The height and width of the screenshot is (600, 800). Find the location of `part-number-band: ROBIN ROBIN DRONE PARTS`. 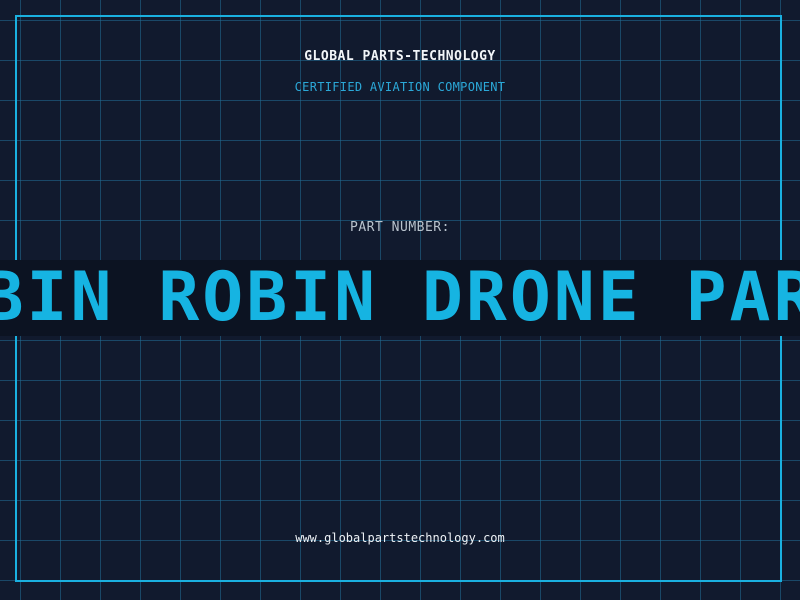

part-number-band: ROBIN ROBIN DRONE PARTS is located at coordinates (400, 298).